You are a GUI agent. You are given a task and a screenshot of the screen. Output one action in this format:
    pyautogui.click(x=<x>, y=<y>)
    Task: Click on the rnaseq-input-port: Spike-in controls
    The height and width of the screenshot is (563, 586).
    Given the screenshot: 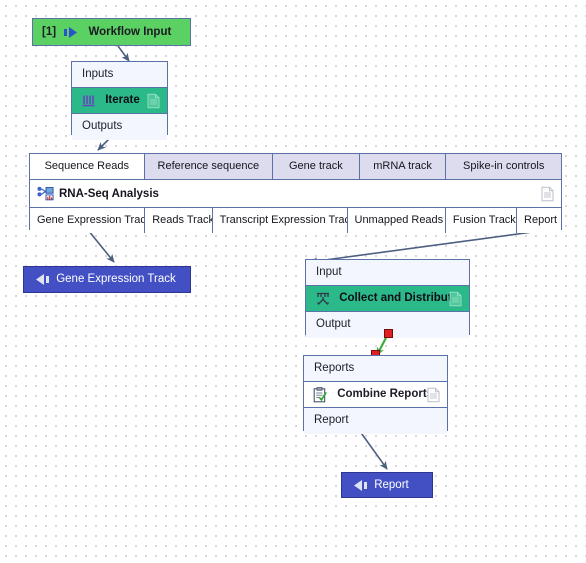 What is the action you would take?
    pyautogui.click(x=503, y=166)
    